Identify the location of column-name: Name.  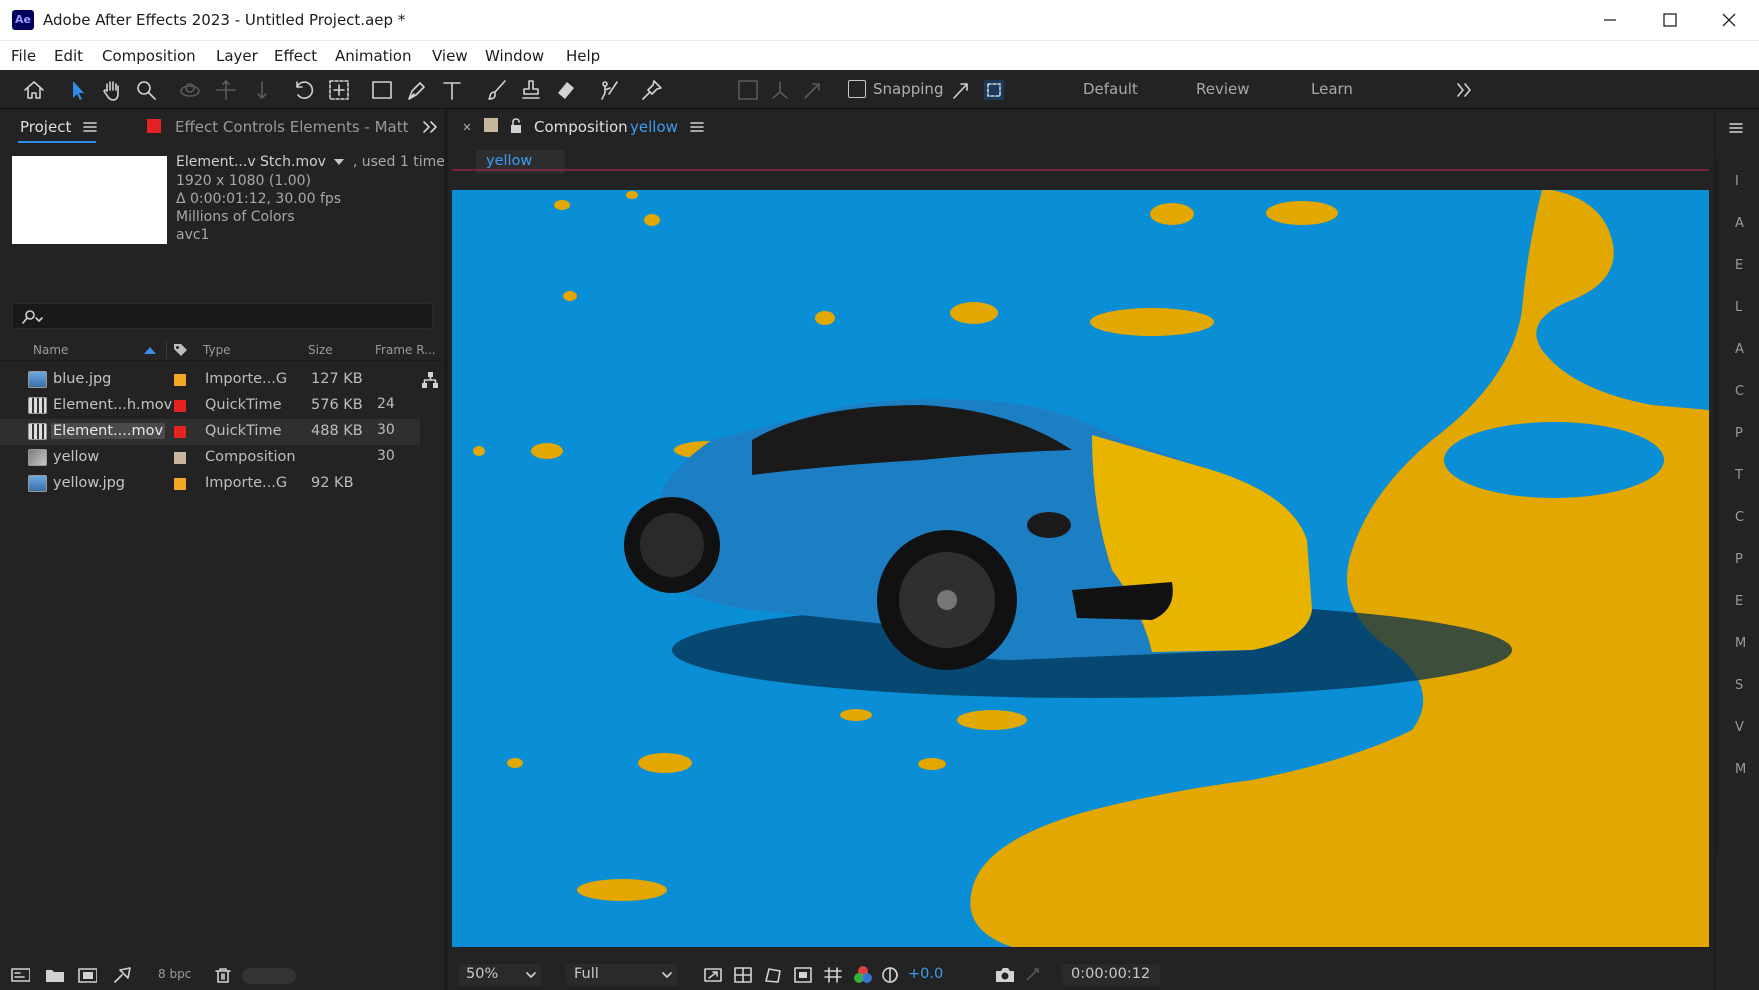
(50, 350).